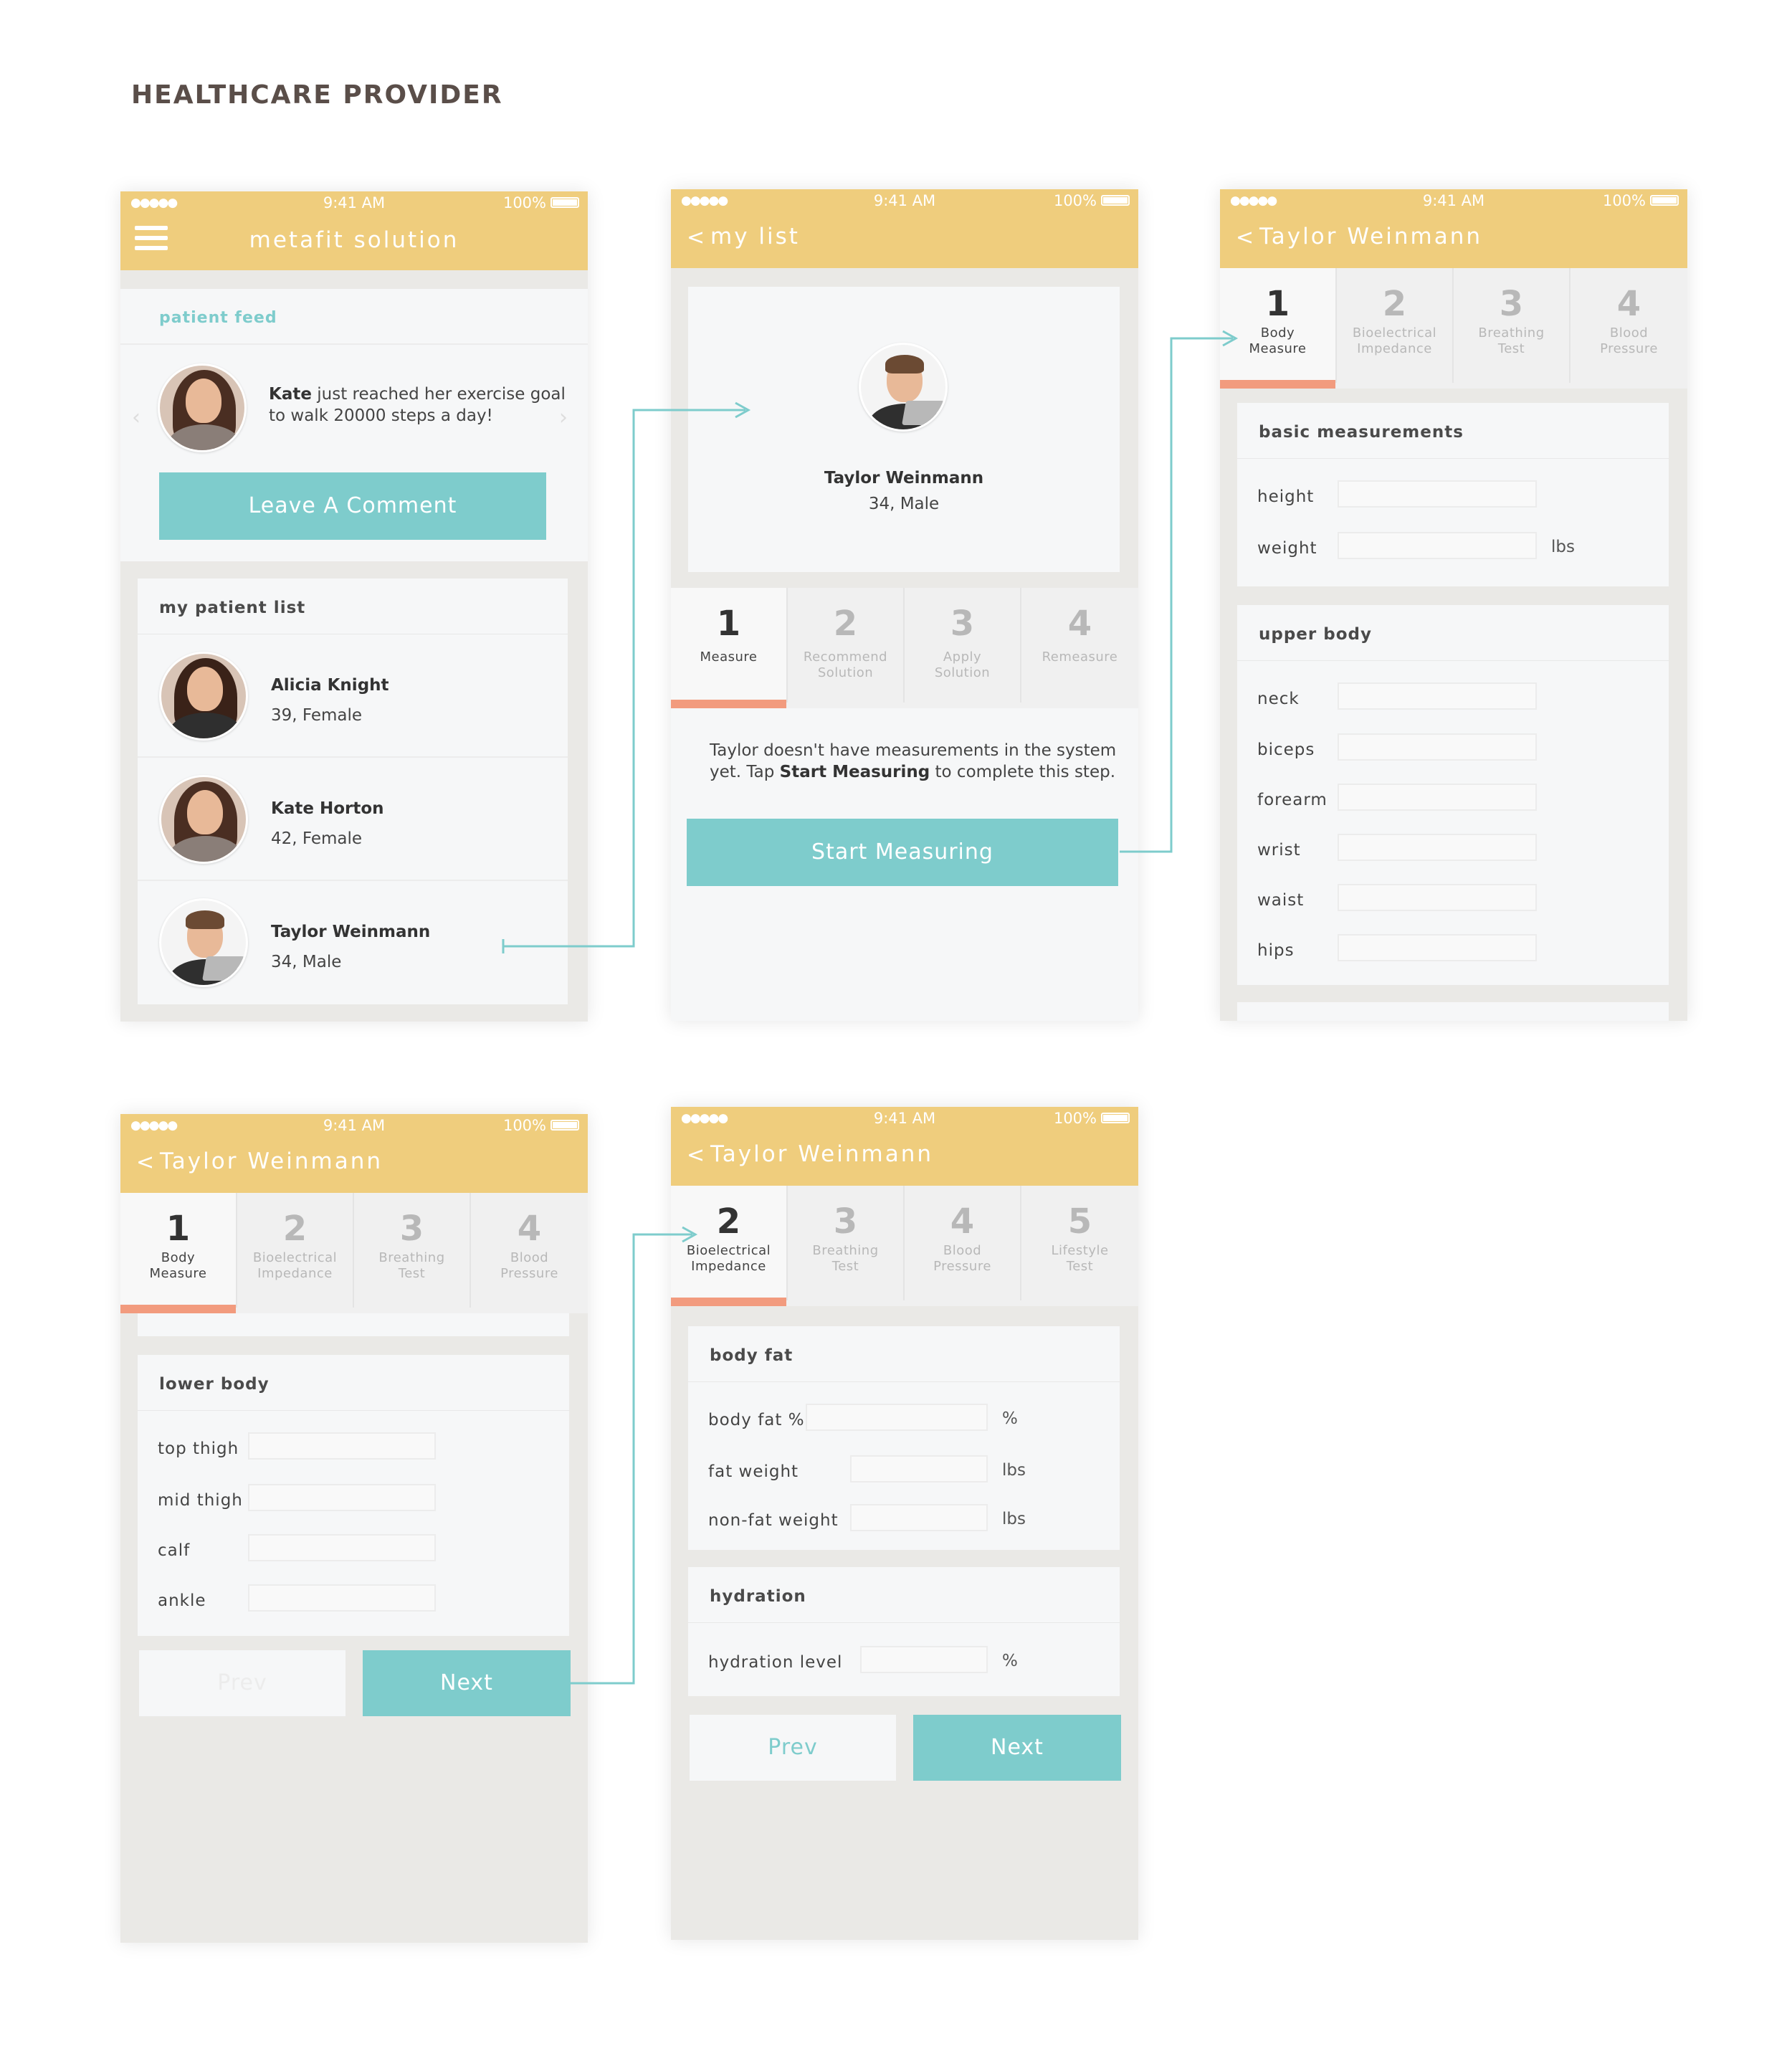 This screenshot has width=1792, height=2056. What do you see at coordinates (728, 1250) in the screenshot?
I see `tab-label: Bioelectrical` at bounding box center [728, 1250].